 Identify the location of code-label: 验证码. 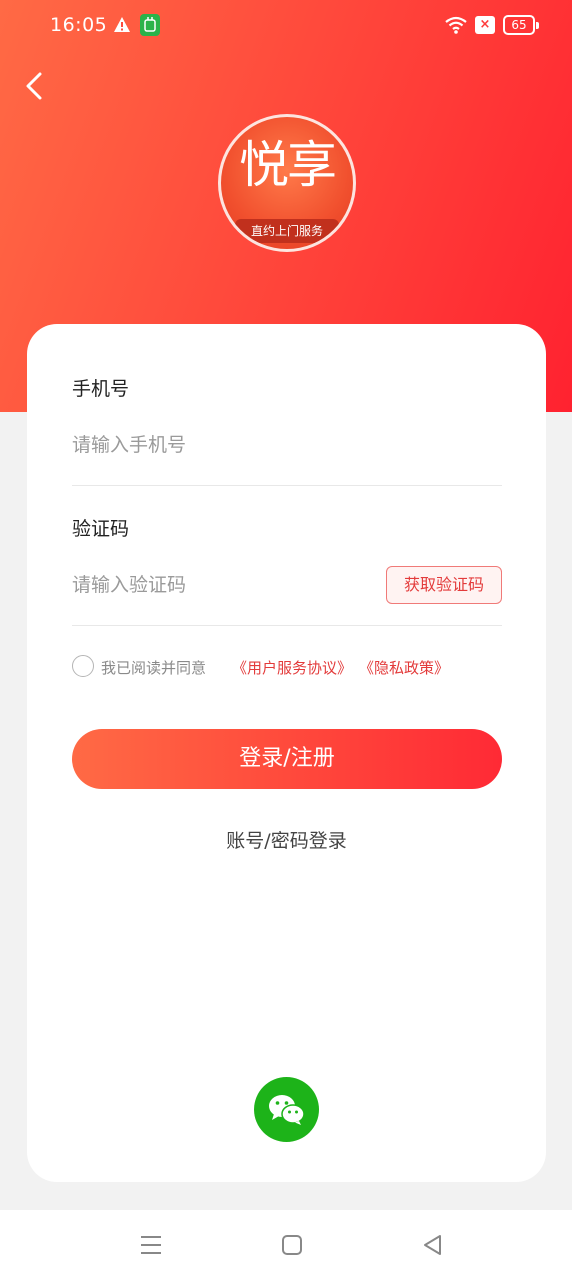
(101, 529).